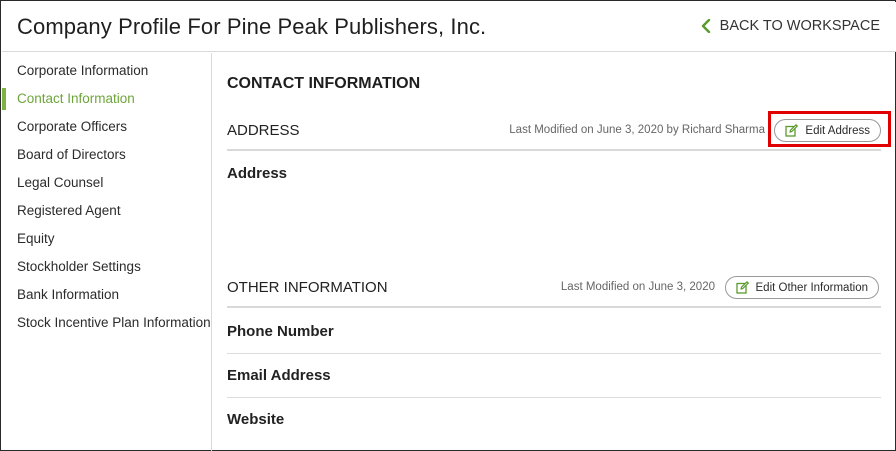 This screenshot has width=896, height=451. I want to click on phone-number-label: Phone Number, so click(554, 332).